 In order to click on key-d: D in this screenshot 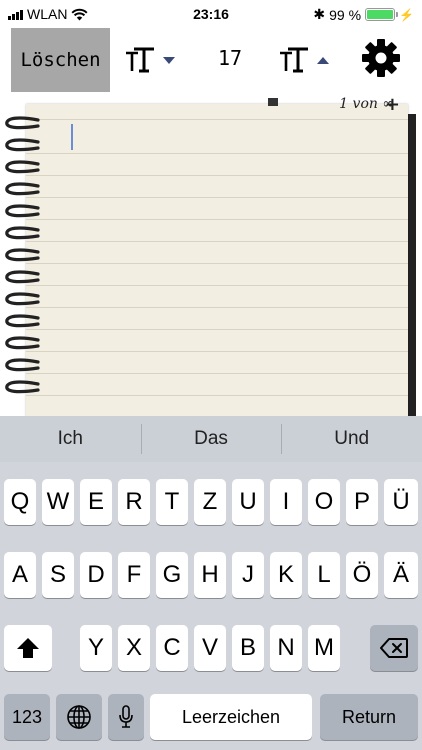, I will do `click(96, 575)`.